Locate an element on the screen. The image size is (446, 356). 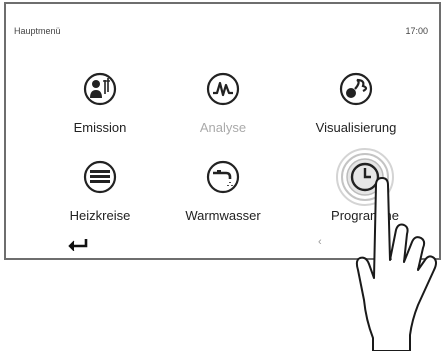
analyse-icon is located at coordinates (223, 89).